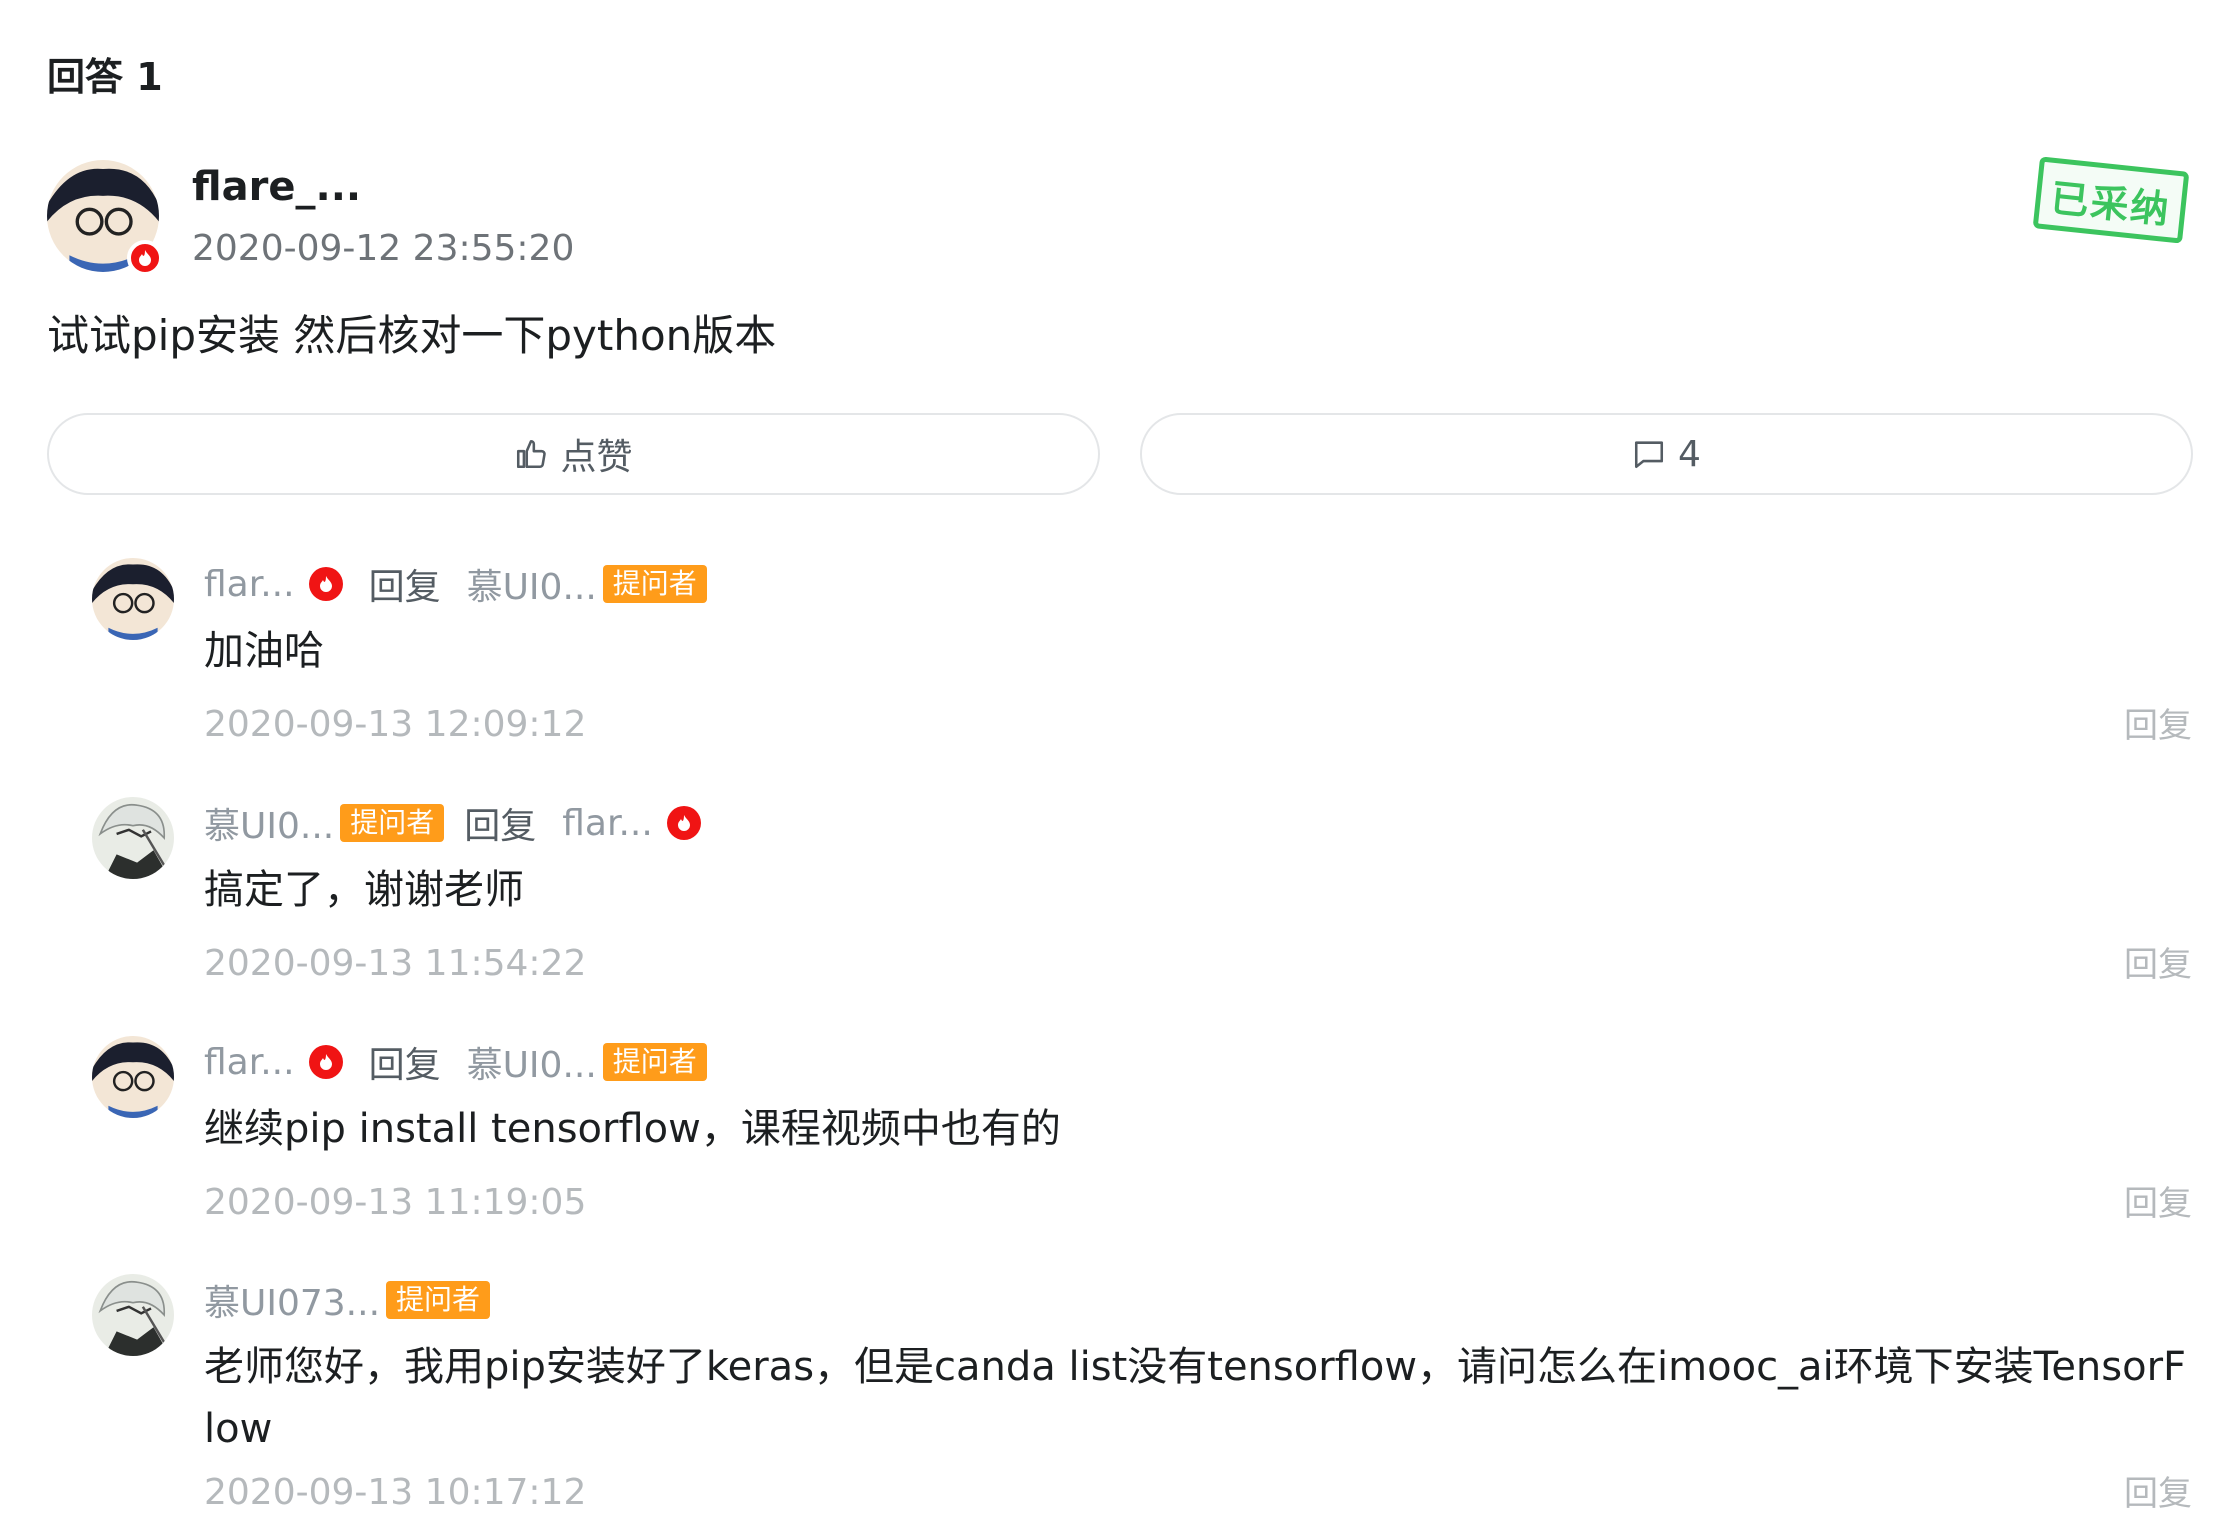 The height and width of the screenshot is (1522, 2224). I want to click on like-label: 点赞, so click(596, 457).